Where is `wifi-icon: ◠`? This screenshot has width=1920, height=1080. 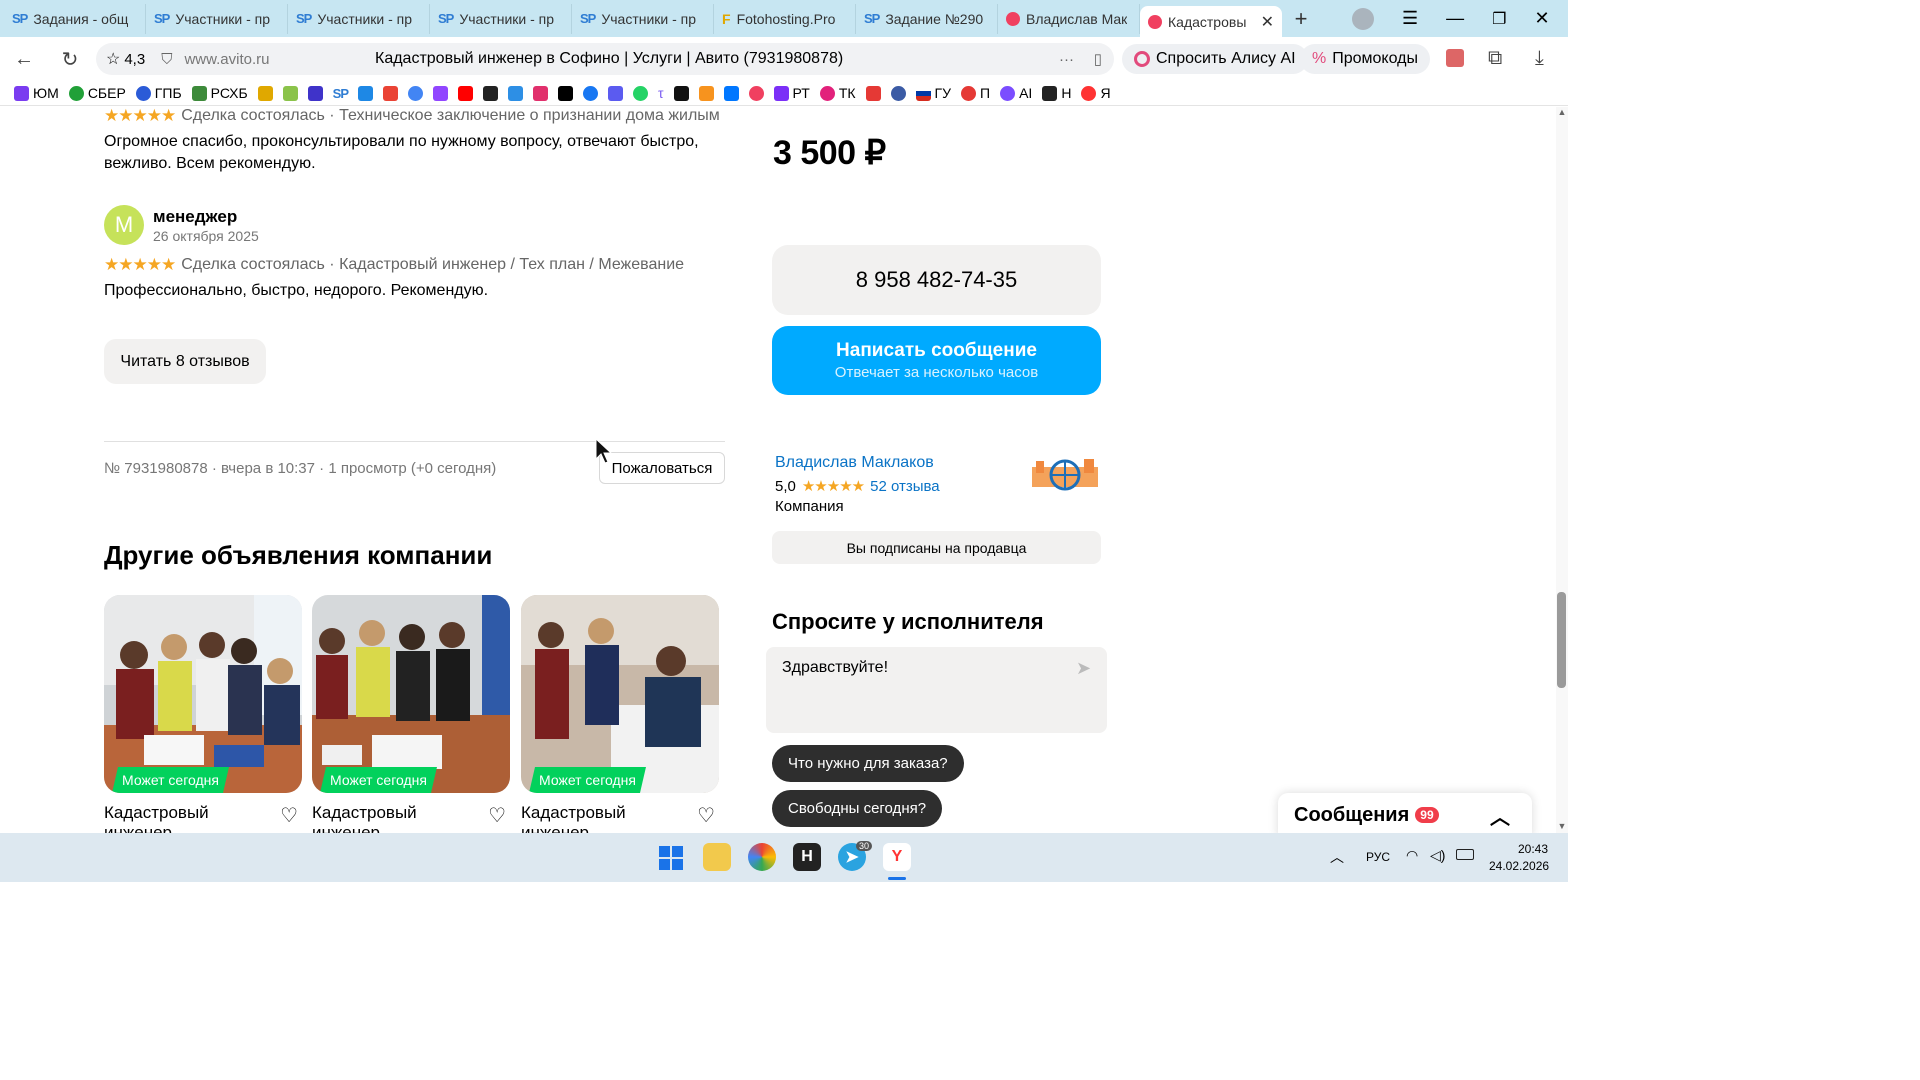 wifi-icon: ◠ is located at coordinates (1412, 855).